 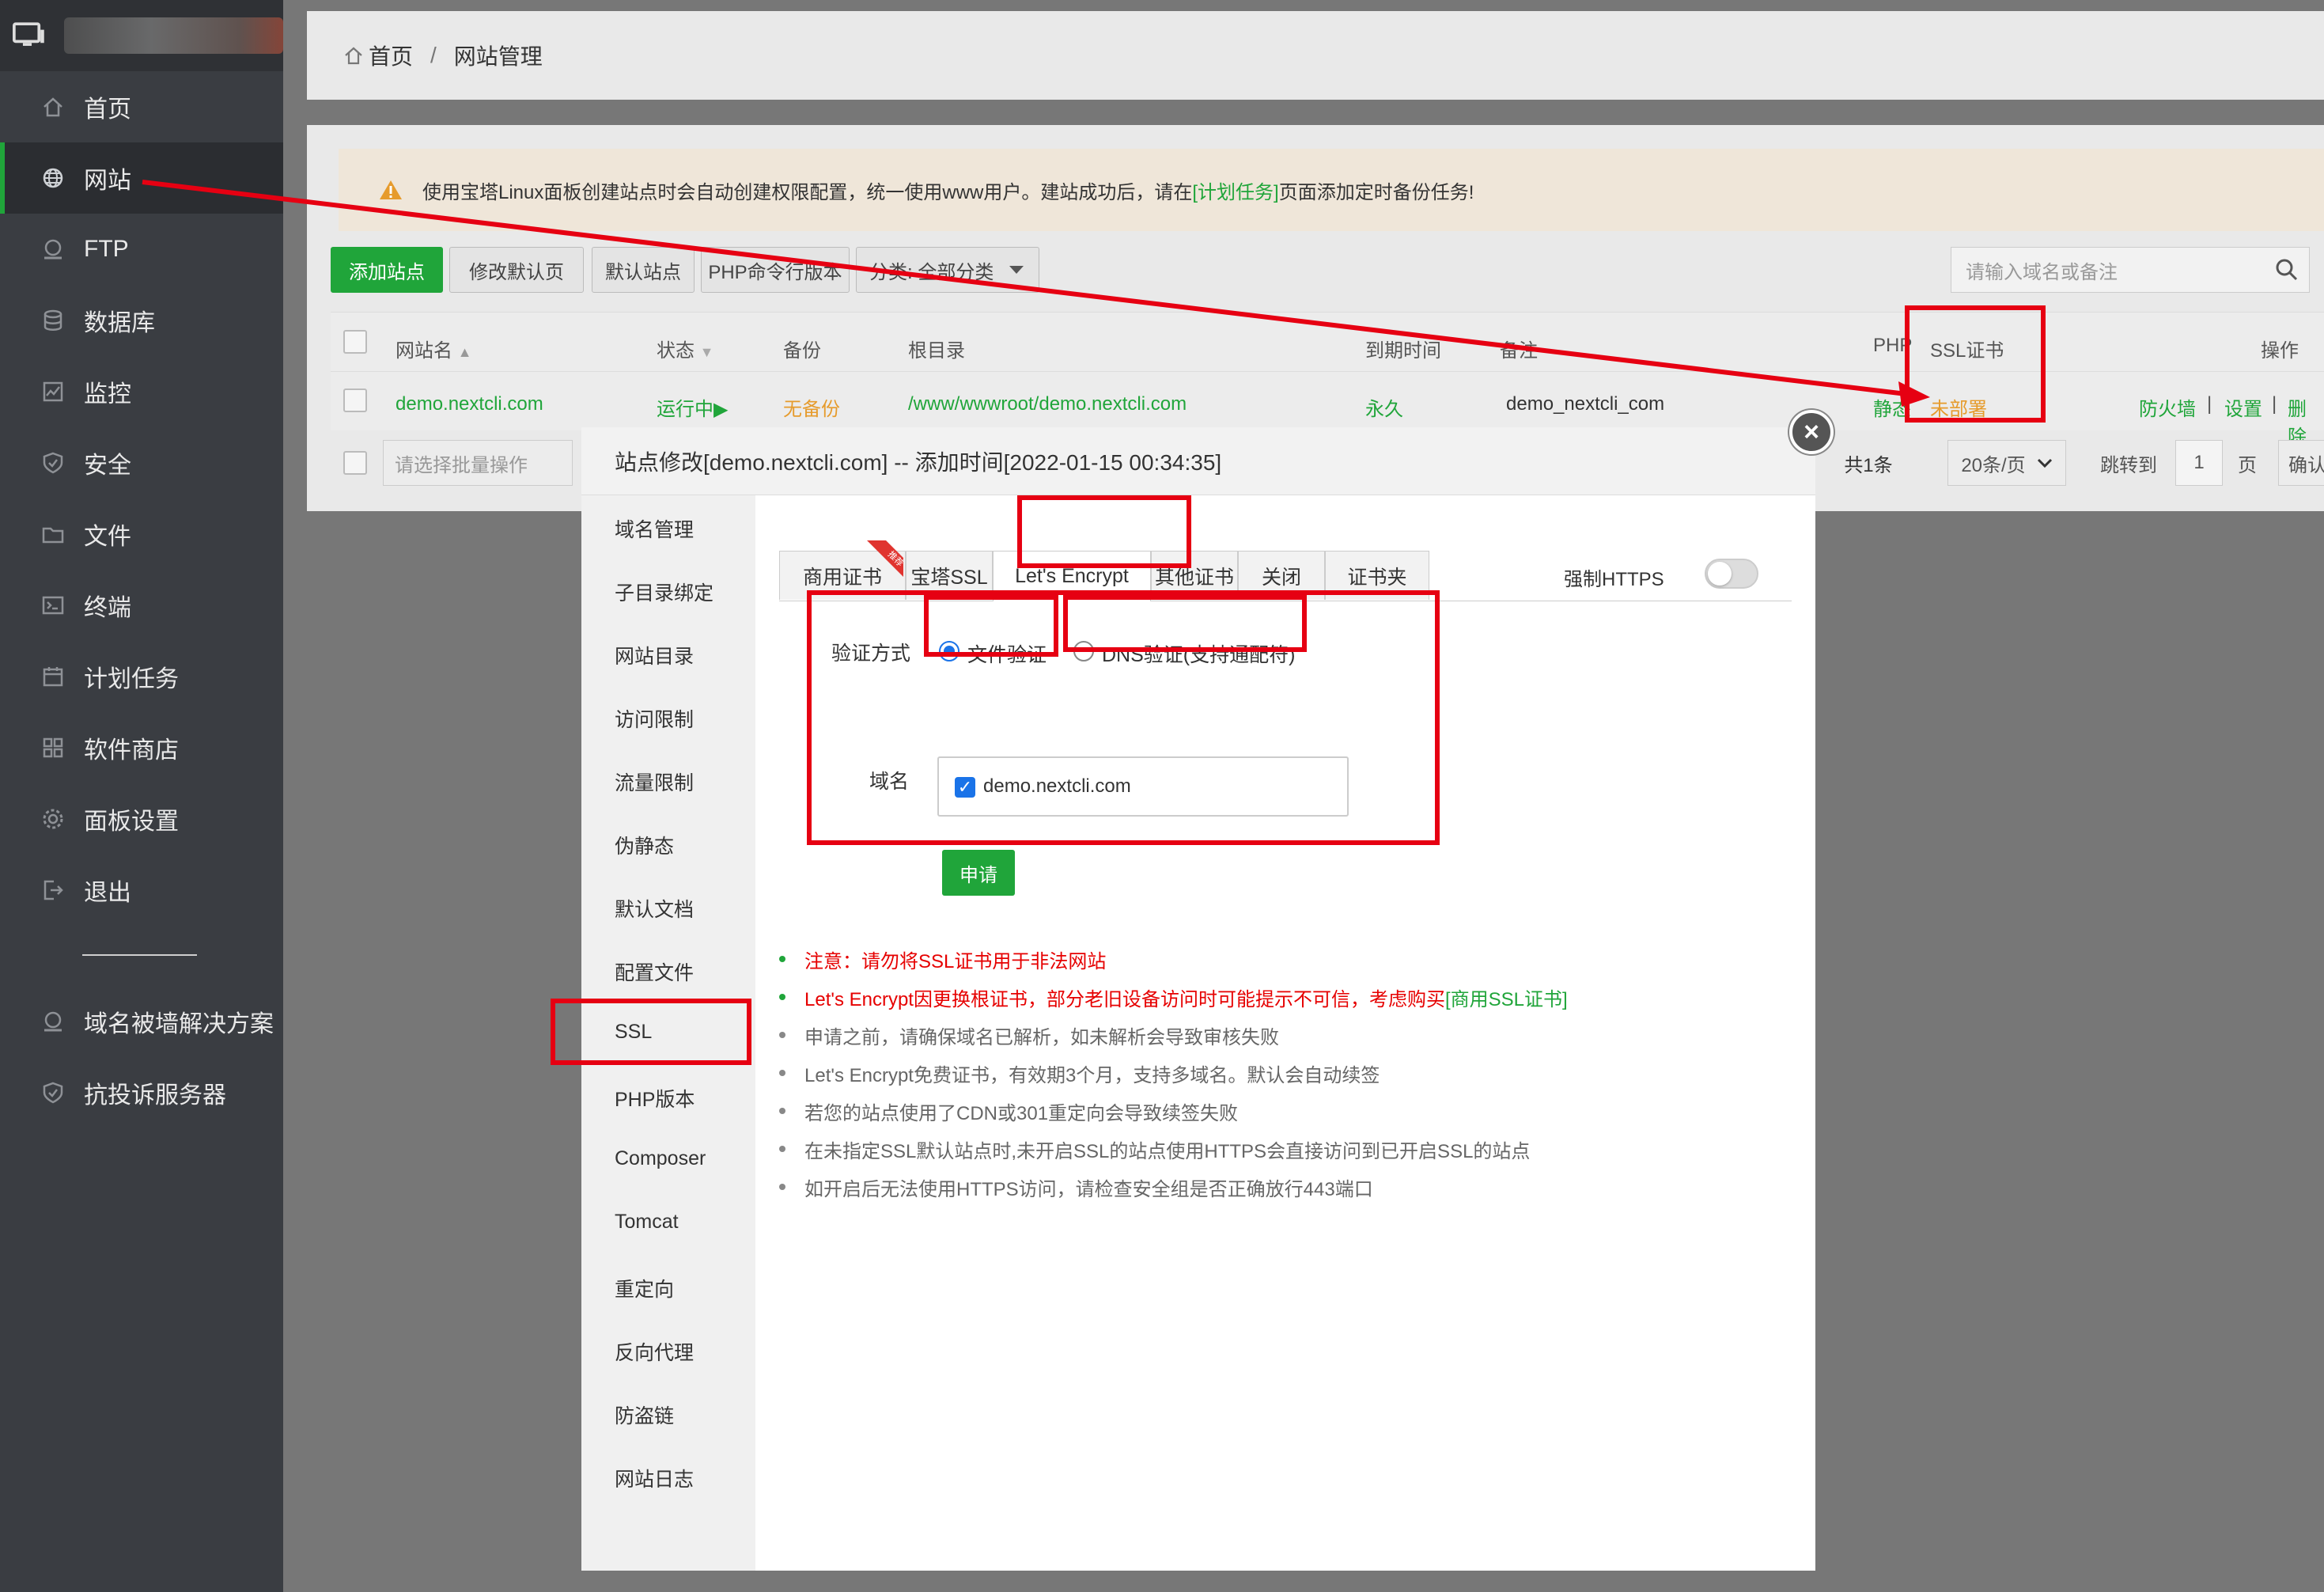 What do you see at coordinates (391, 55) in the screenshot?
I see `breadcrumb-home: 首页` at bounding box center [391, 55].